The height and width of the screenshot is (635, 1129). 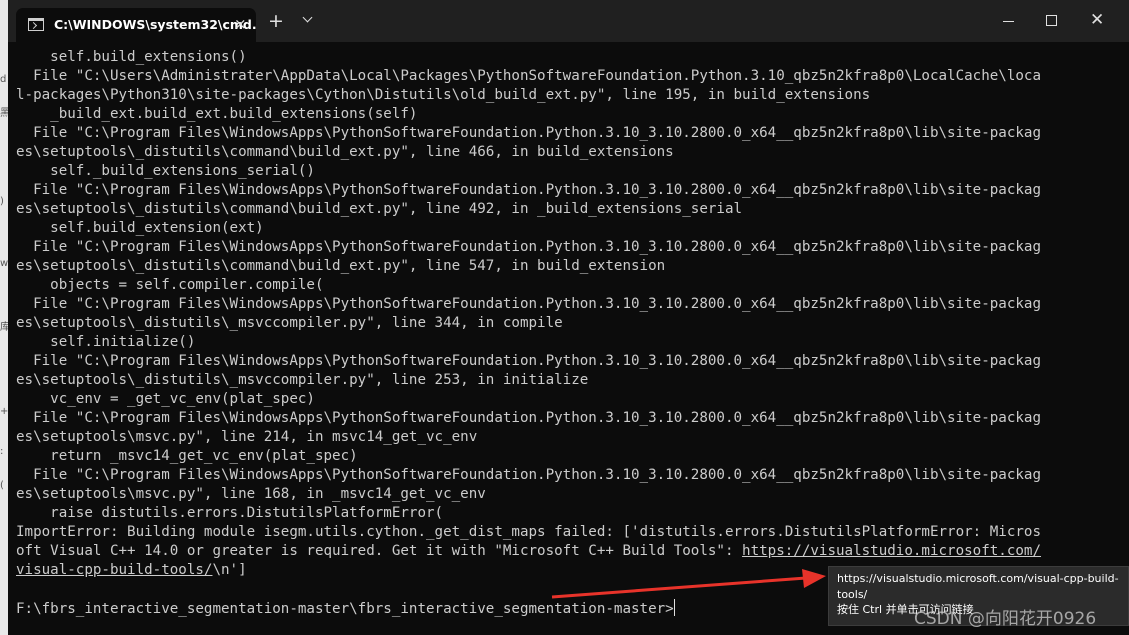 I want to click on close-icon: ✕, so click(x=1097, y=20).